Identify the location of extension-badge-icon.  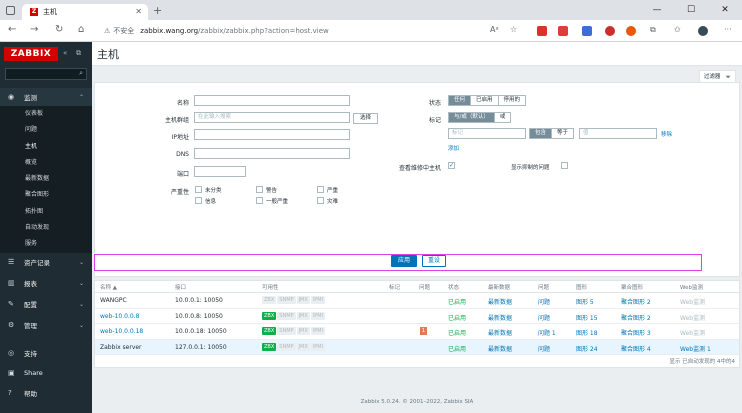
(563, 31).